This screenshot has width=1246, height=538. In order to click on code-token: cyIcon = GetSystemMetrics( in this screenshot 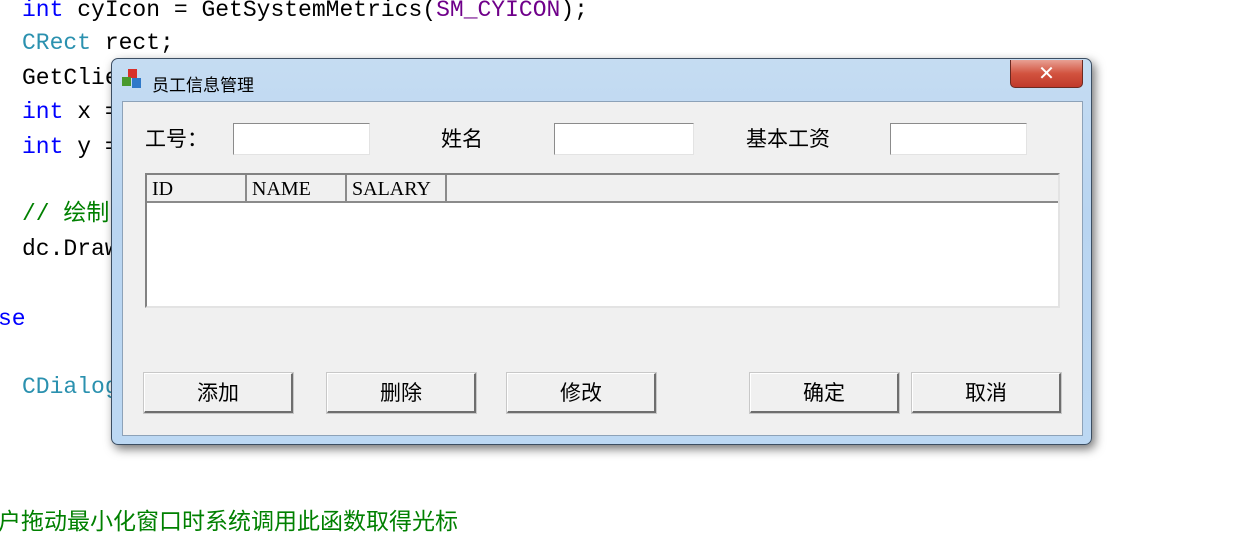, I will do `click(250, 11)`.